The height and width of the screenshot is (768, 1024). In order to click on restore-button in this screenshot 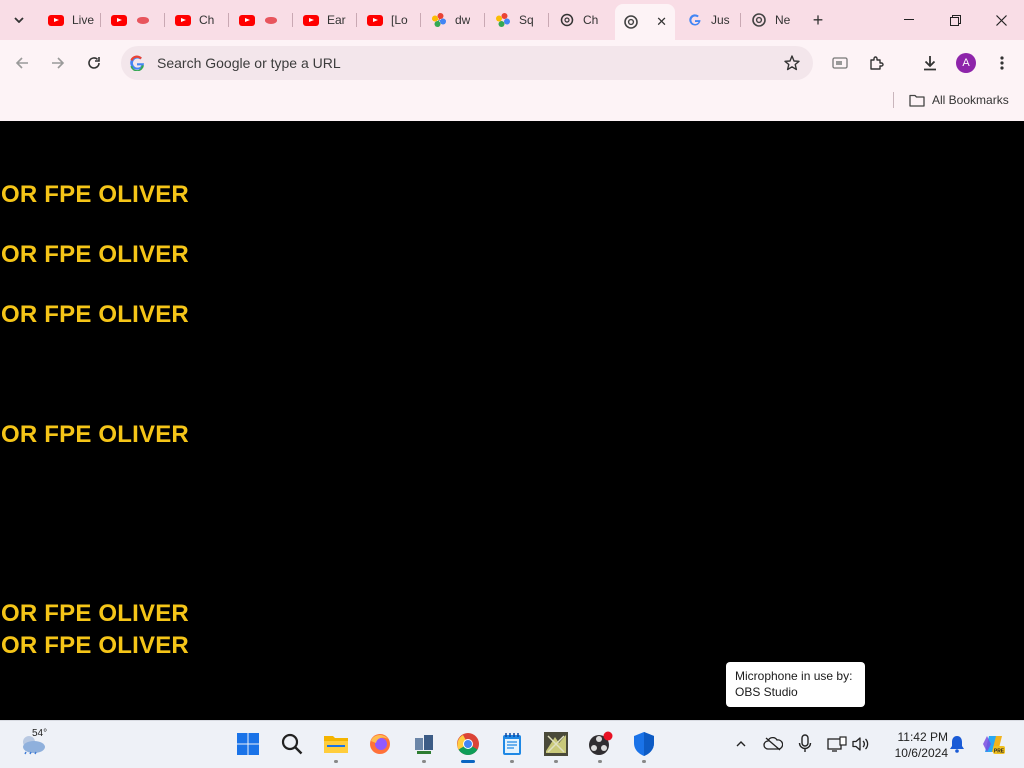, I will do `click(955, 20)`.